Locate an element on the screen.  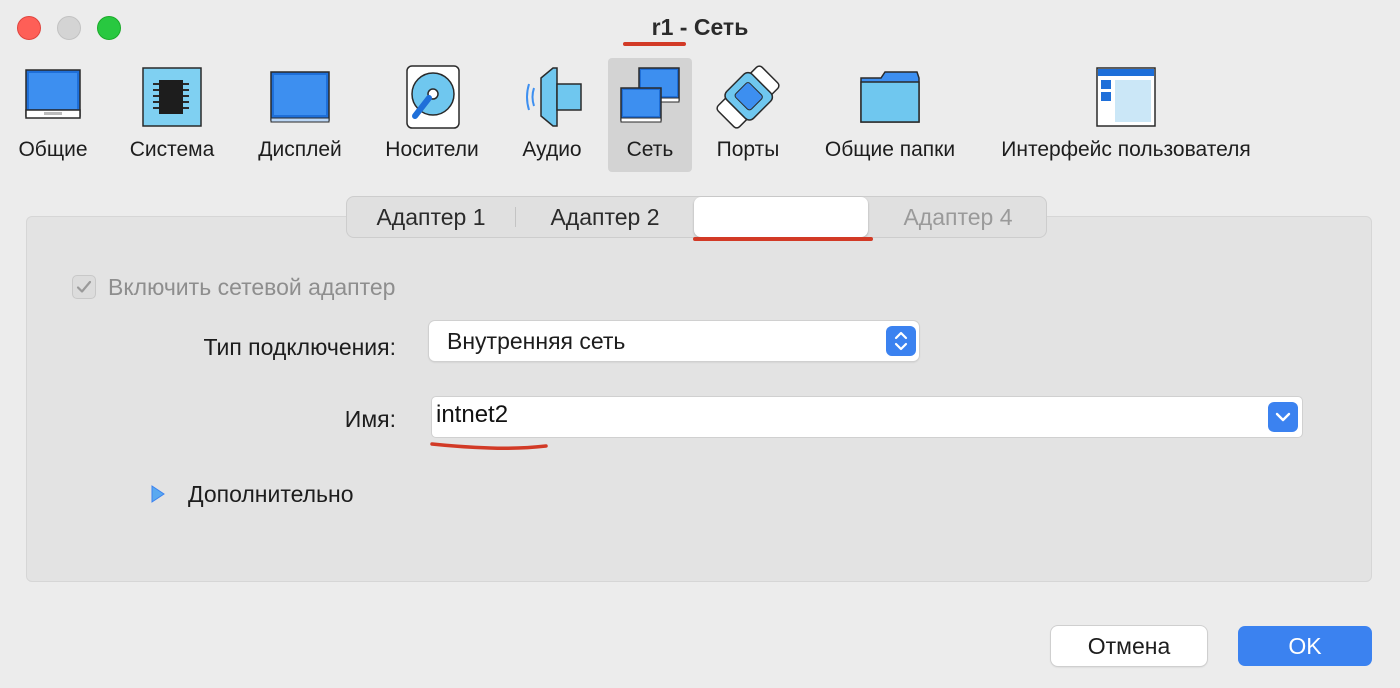
enable-adapter-label: Включить сетевой адаптер is located at coordinates (252, 286).